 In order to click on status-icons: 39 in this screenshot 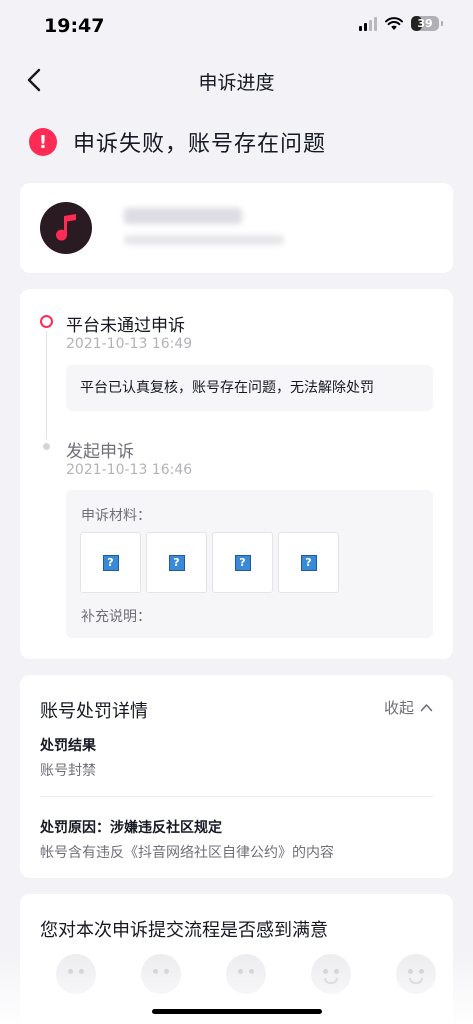, I will do `click(401, 23)`.